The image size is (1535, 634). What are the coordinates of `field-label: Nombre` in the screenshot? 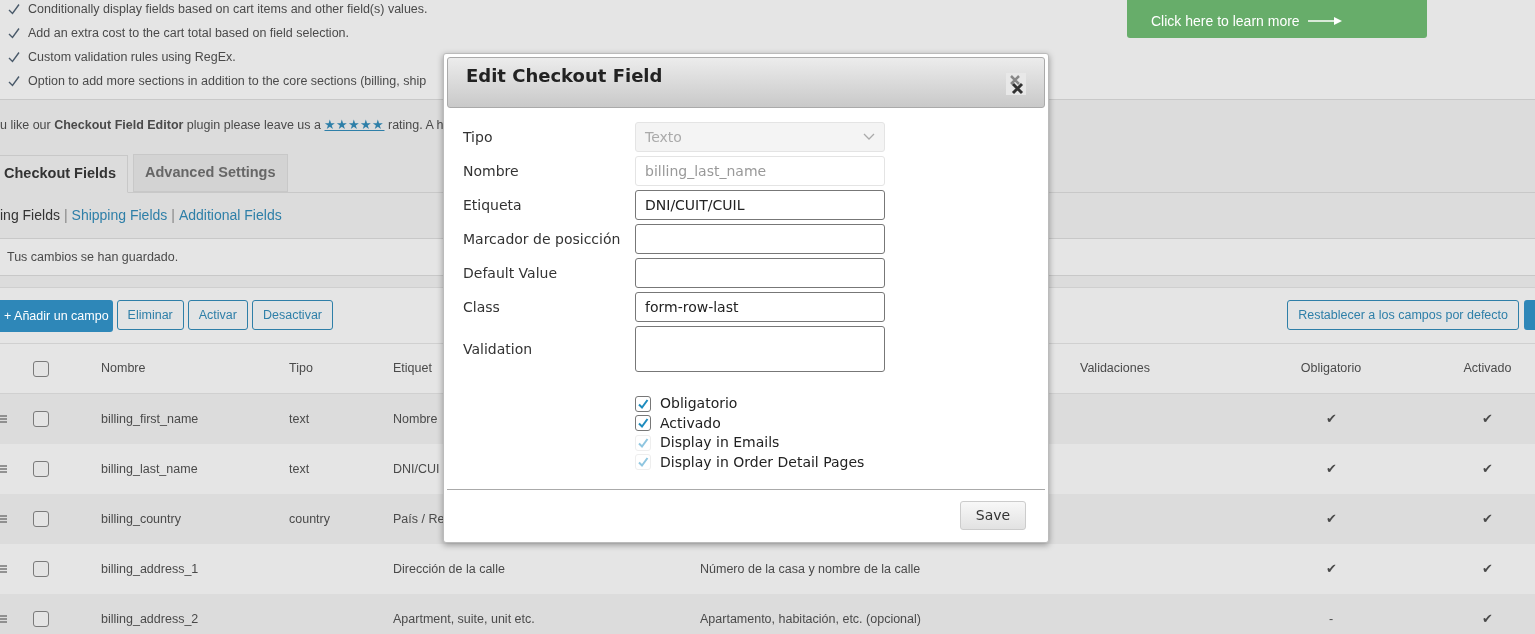 It's located at (491, 171).